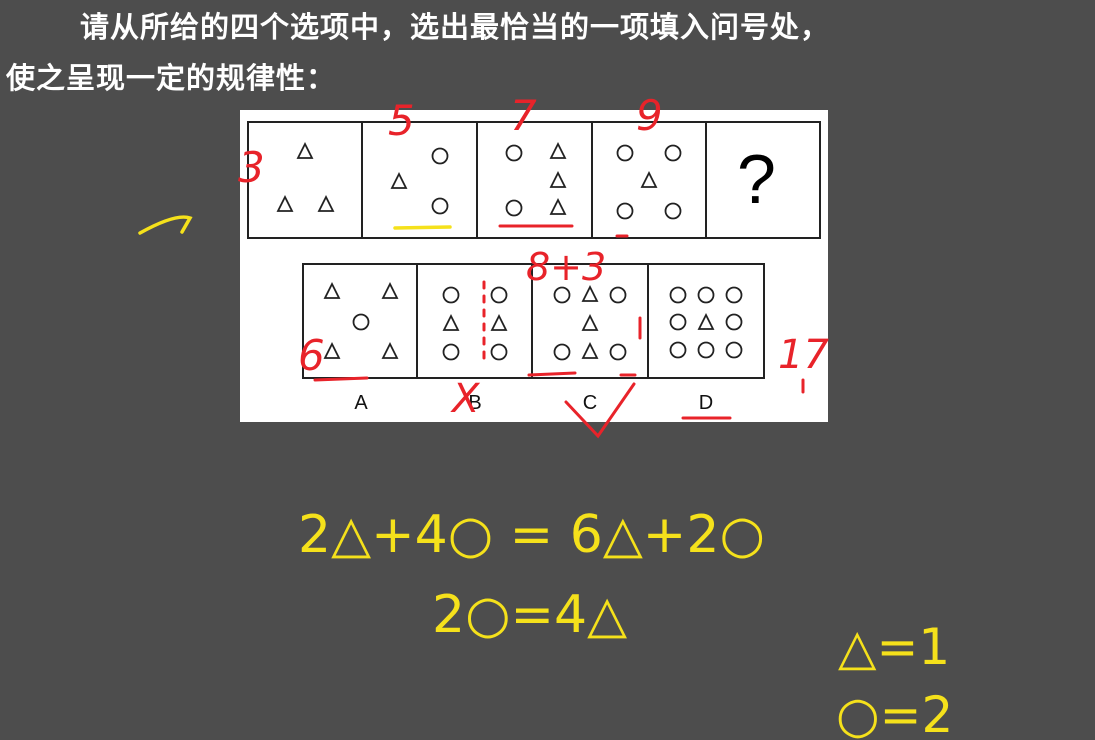 The height and width of the screenshot is (740, 1095). I want to click on option-label-c: C, so click(590, 403).